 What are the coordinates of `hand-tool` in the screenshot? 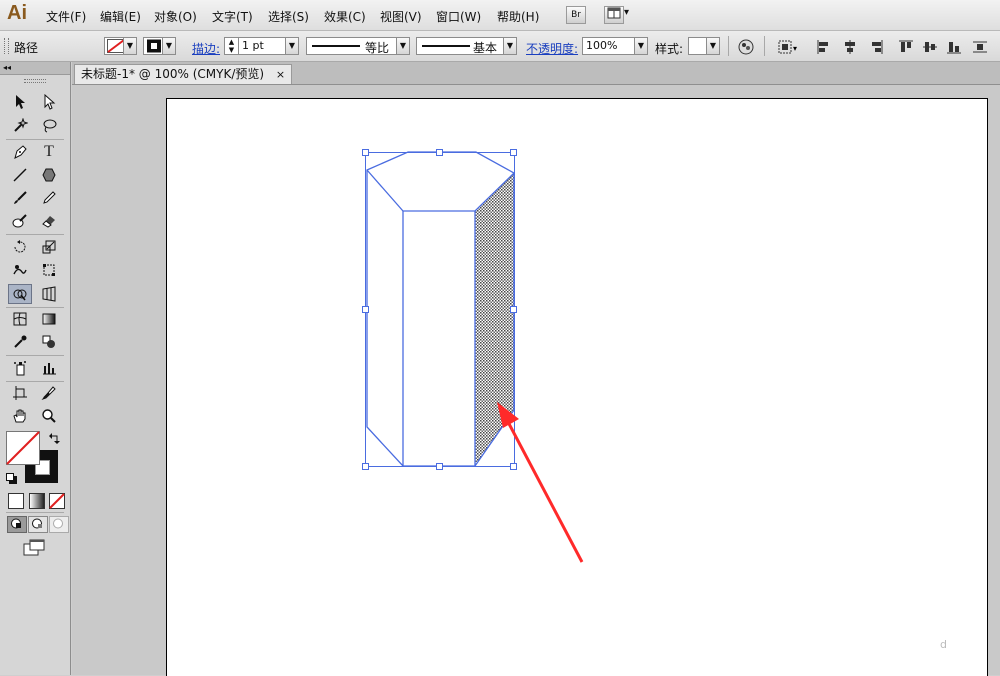 It's located at (20, 416).